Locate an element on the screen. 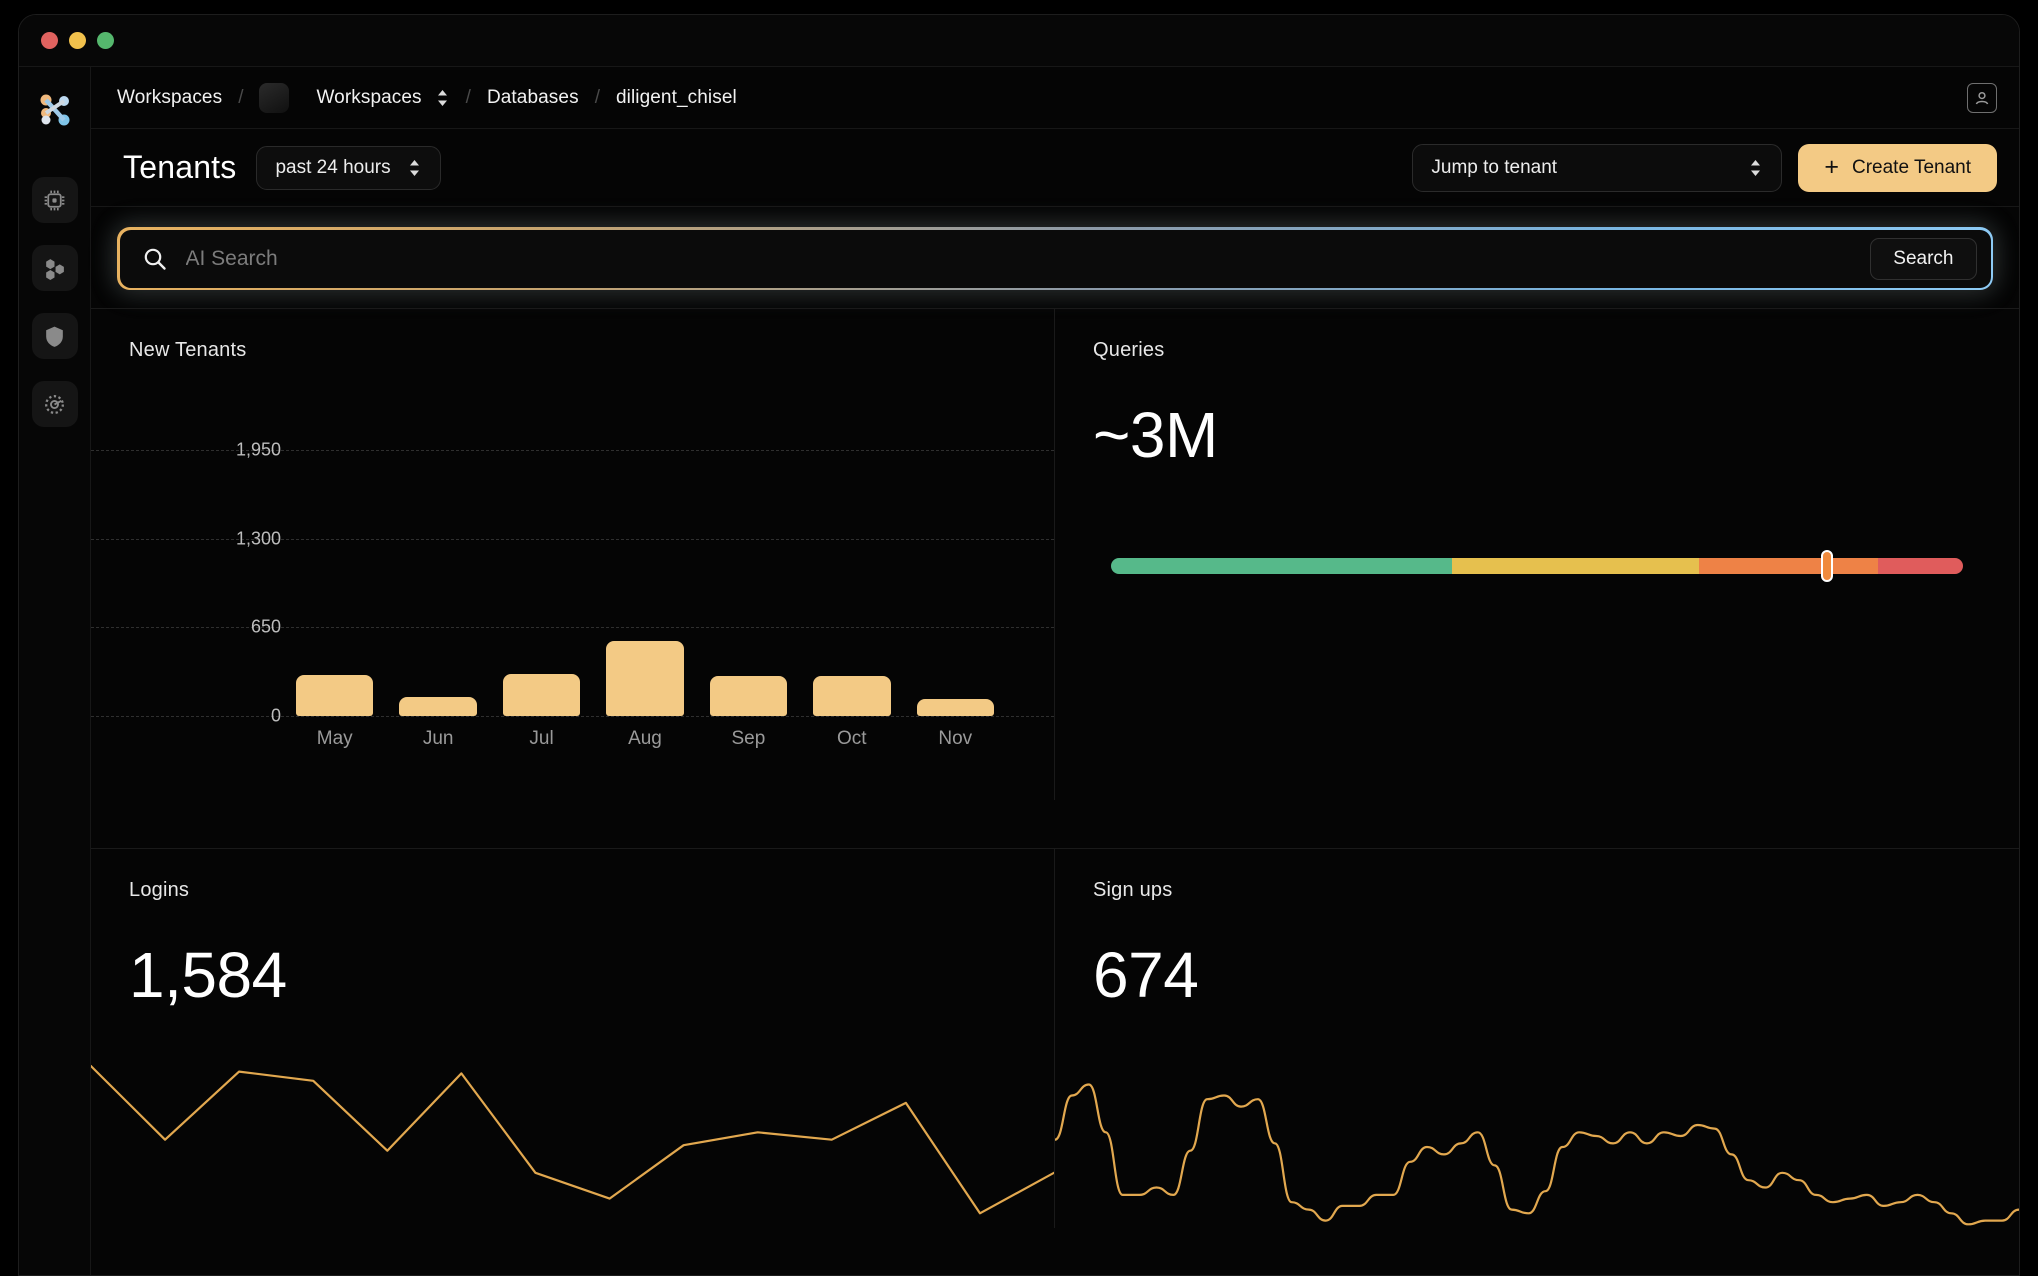  sidebar-item-settings is located at coordinates (54, 404).